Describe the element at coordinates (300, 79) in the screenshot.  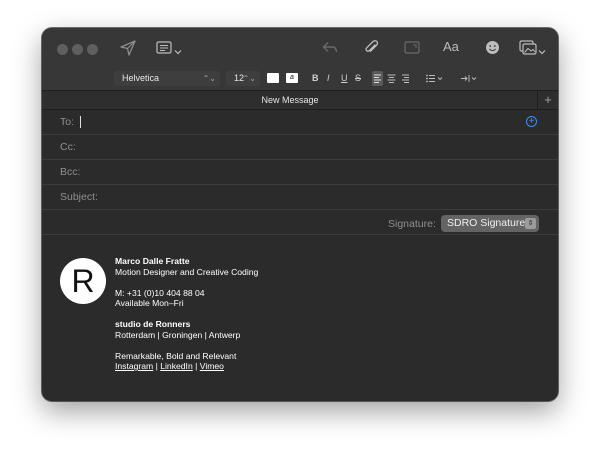
I see `format-bar: Helvetica ⌃⌄ 12 ⌃⌄ a B I U S` at that location.